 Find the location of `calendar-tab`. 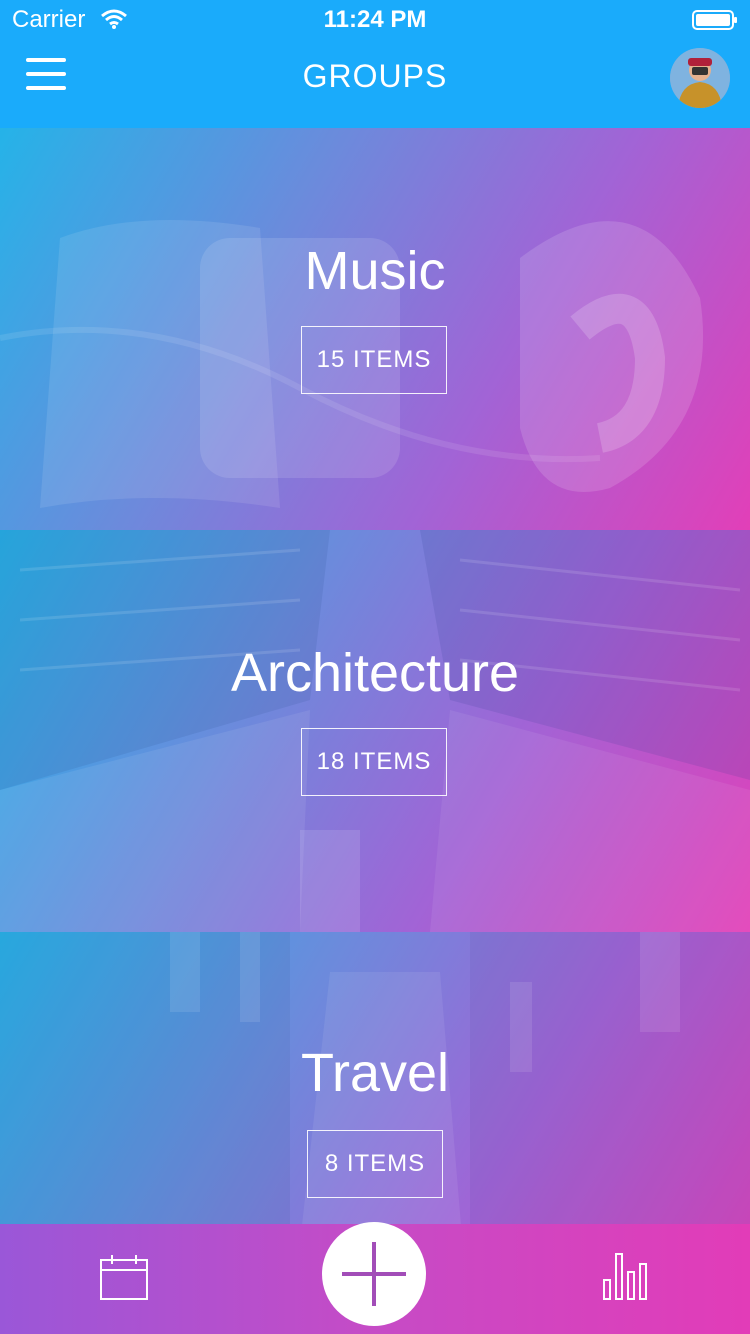

calendar-tab is located at coordinates (124, 1277).